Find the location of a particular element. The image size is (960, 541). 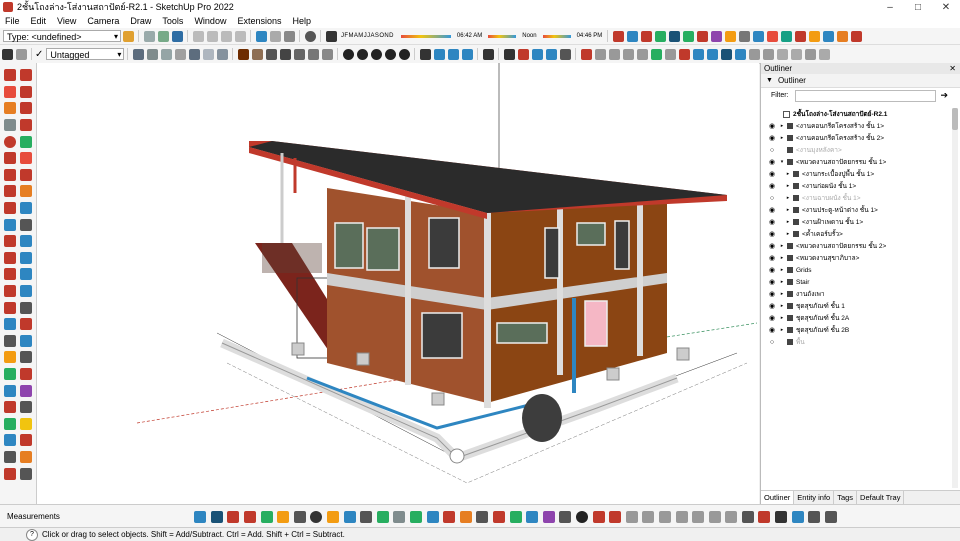

offset-icon is located at coordinates (10, 191).